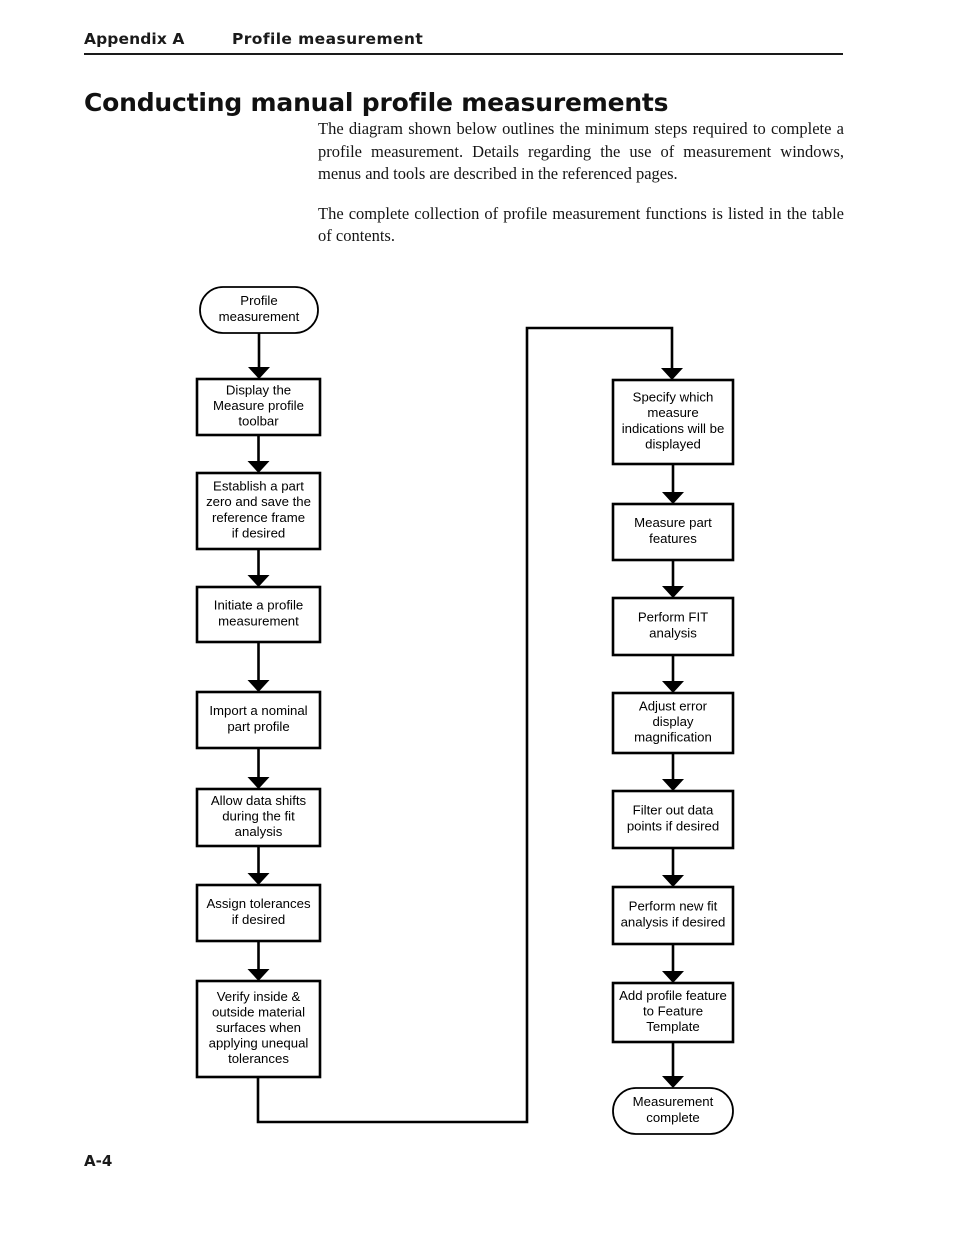 Image resolution: width=954 pixels, height=1235 pixels. I want to click on flow-node-display-toolbar: Display the Measure profile toolbar, so click(258, 407).